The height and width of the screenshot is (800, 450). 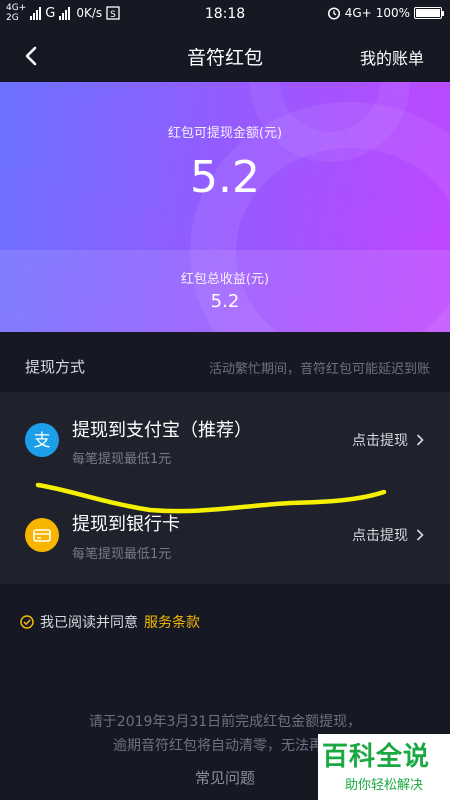 What do you see at coordinates (225, 15) in the screenshot?
I see `status-bar: 4G+ 2G G 0K/s S 18:18 4G+ 100%` at bounding box center [225, 15].